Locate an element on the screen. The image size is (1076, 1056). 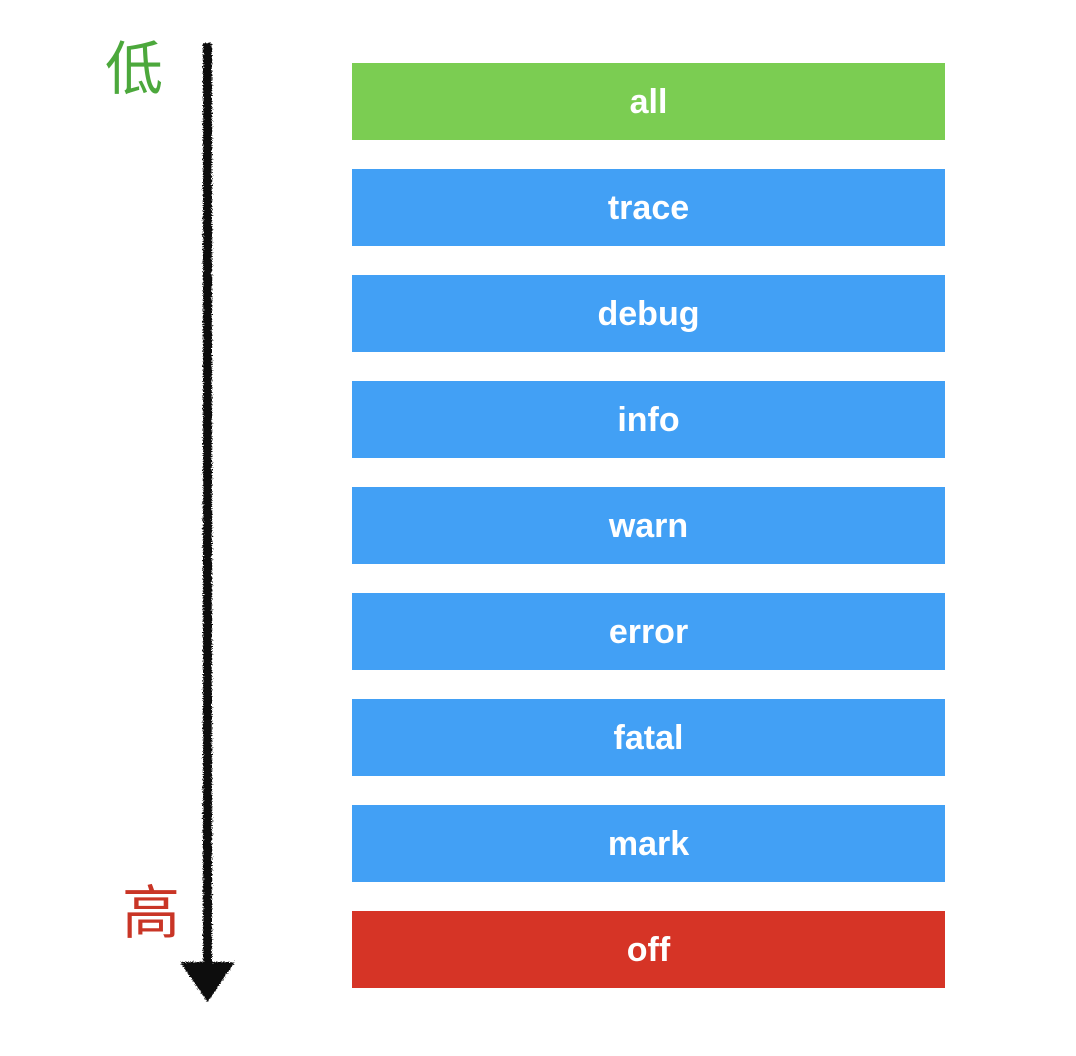
log-level-label: mark is located at coordinates (648, 843).